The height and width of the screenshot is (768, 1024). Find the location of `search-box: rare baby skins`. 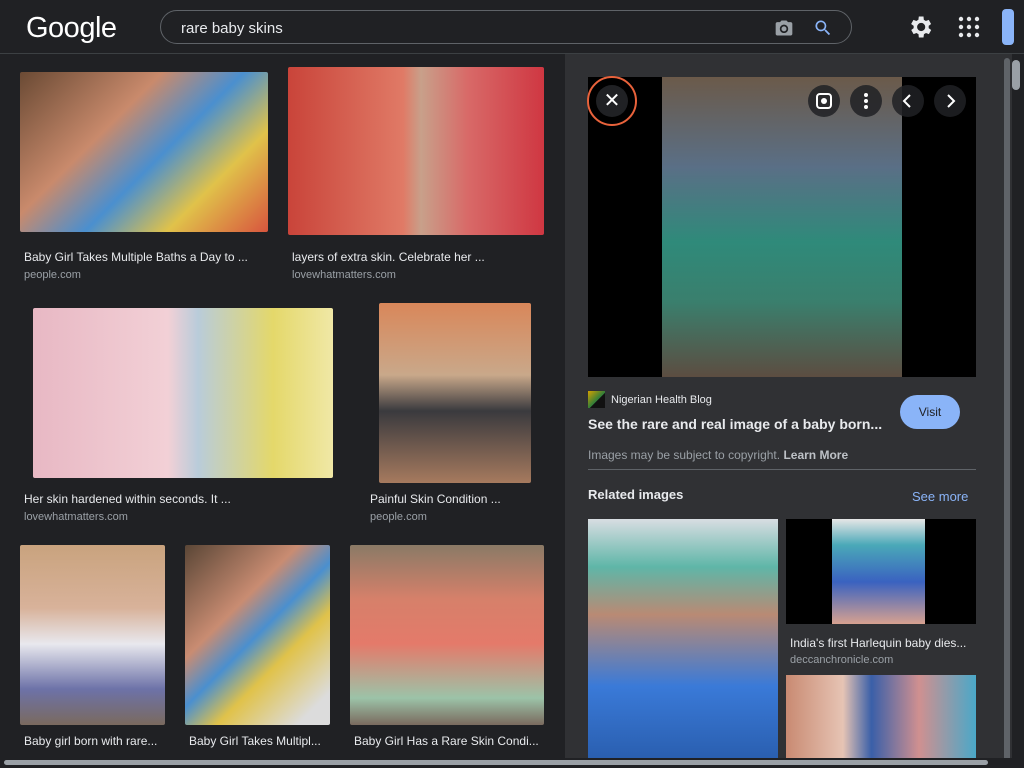

search-box: rare baby skins is located at coordinates (506, 27).